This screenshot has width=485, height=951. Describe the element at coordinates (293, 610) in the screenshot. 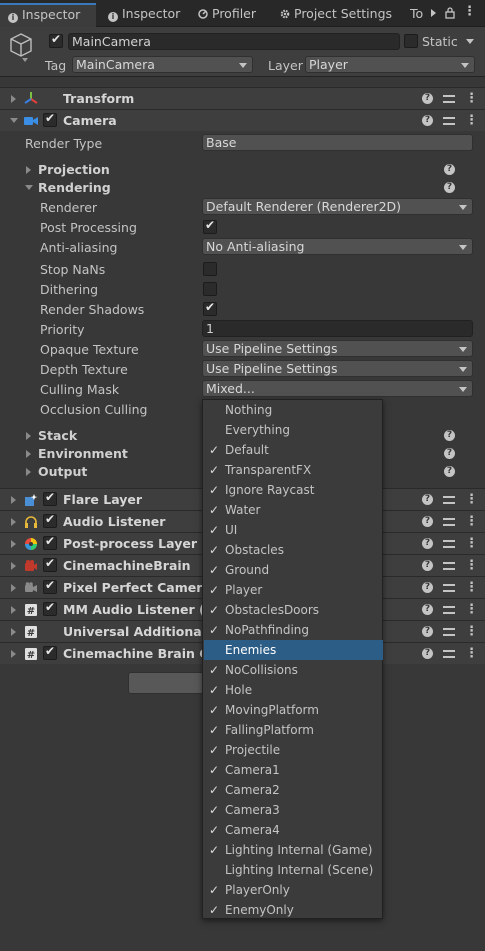

I see `culling-mask-option: ✓ ObstaclesDoors` at that location.